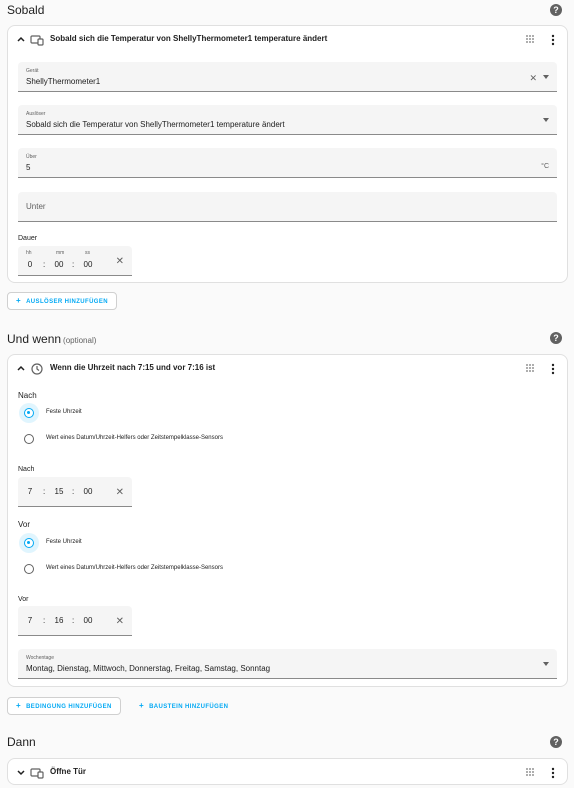  I want to click on before-label: Vor, so click(24, 524).